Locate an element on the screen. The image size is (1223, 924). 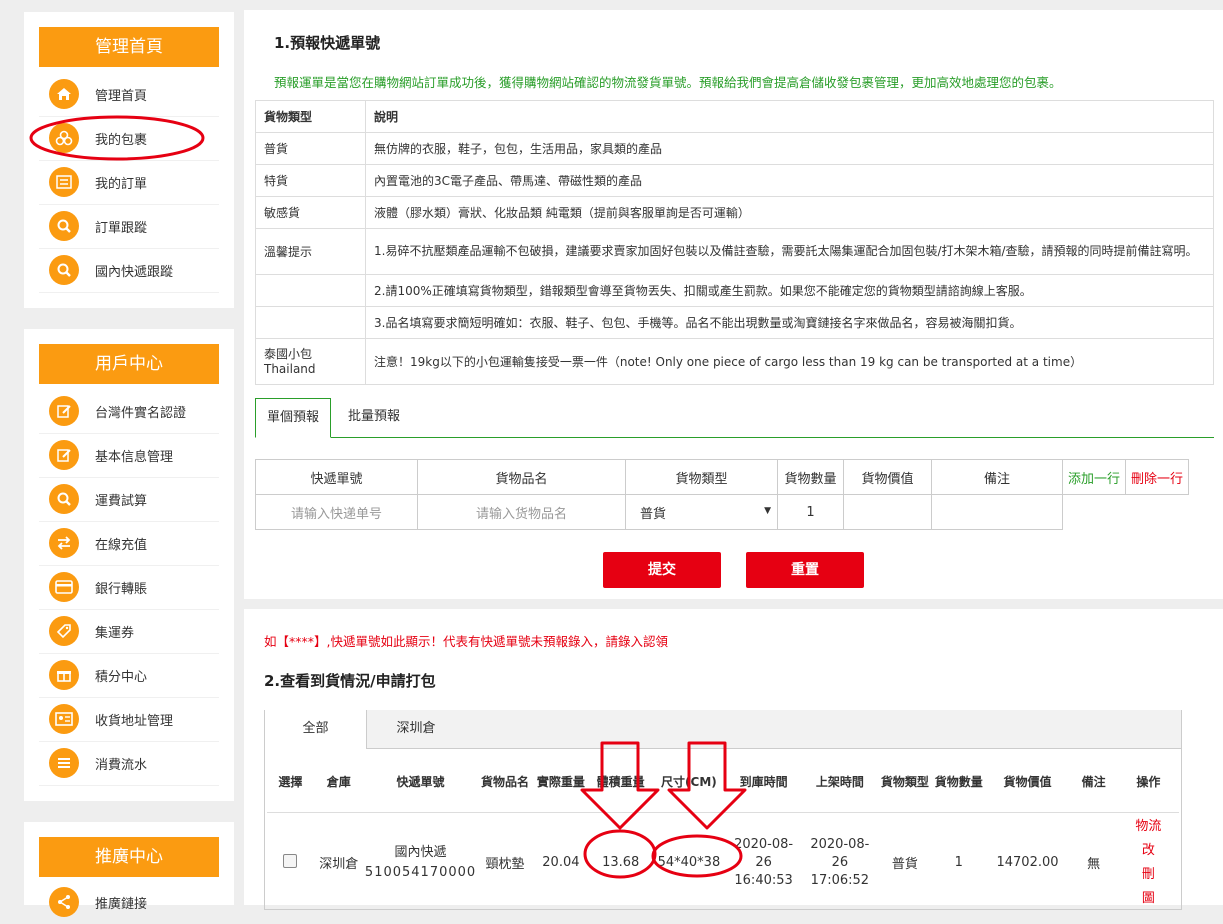
column-header: 上架時間 is located at coordinates (839, 781).